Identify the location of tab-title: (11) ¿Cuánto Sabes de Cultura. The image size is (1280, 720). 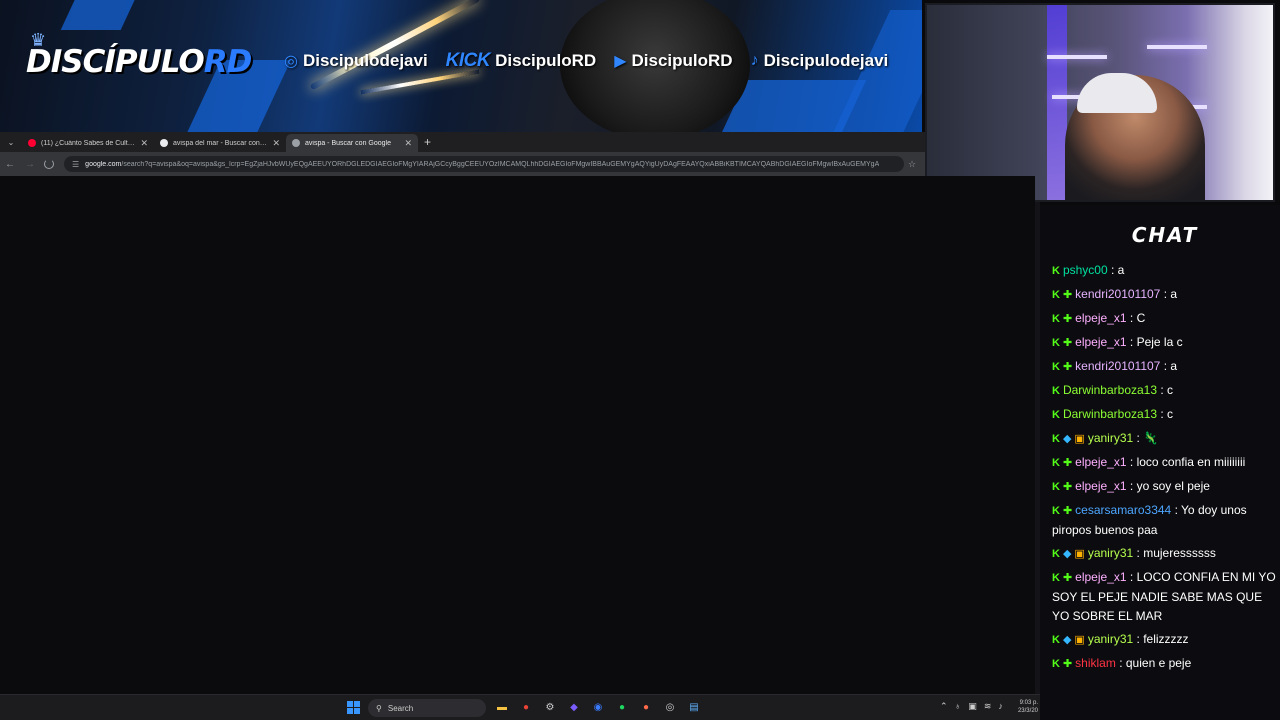
(88, 143).